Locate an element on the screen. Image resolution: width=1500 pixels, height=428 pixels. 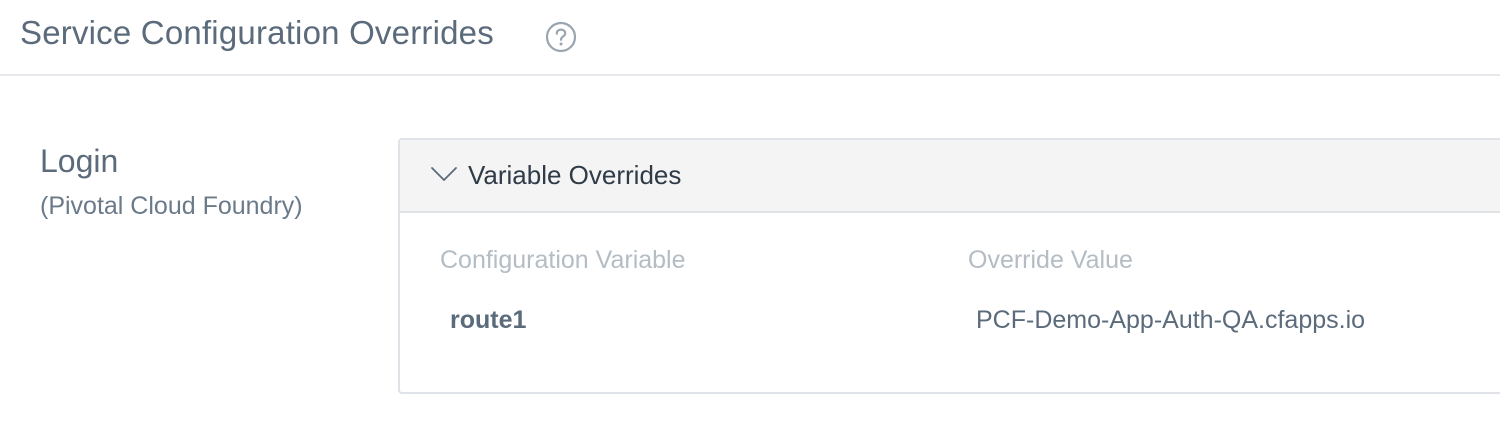
variable-overrides-toggle: Variable Overrides is located at coordinates (950, 176).